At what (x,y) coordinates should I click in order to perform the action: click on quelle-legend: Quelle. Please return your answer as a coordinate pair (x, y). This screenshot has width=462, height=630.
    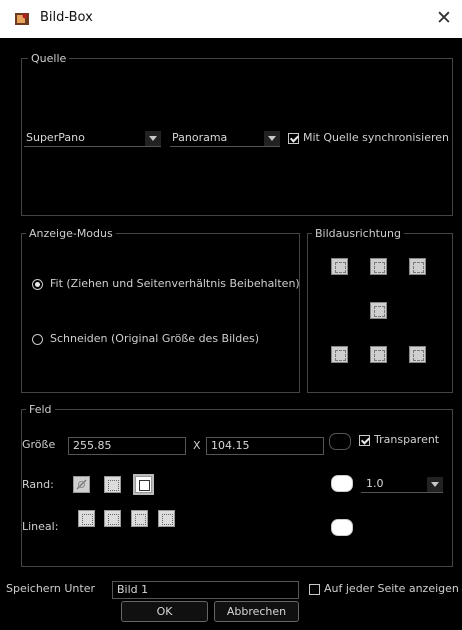
    Looking at the image, I should click on (49, 58).